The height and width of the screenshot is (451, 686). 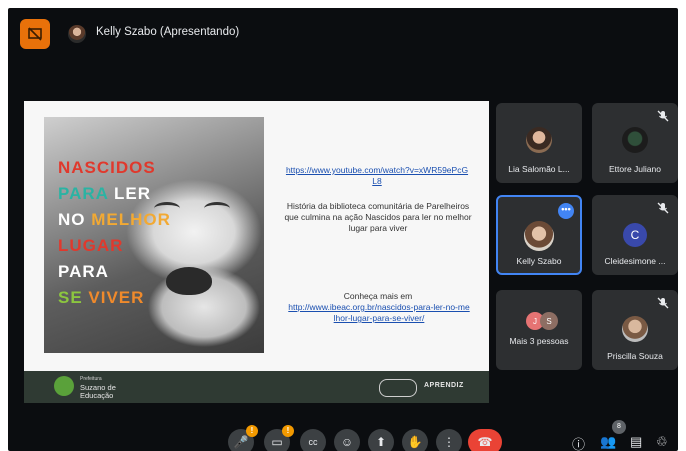 What do you see at coordinates (75, 219) in the screenshot?
I see `slogan-word: NO` at bounding box center [75, 219].